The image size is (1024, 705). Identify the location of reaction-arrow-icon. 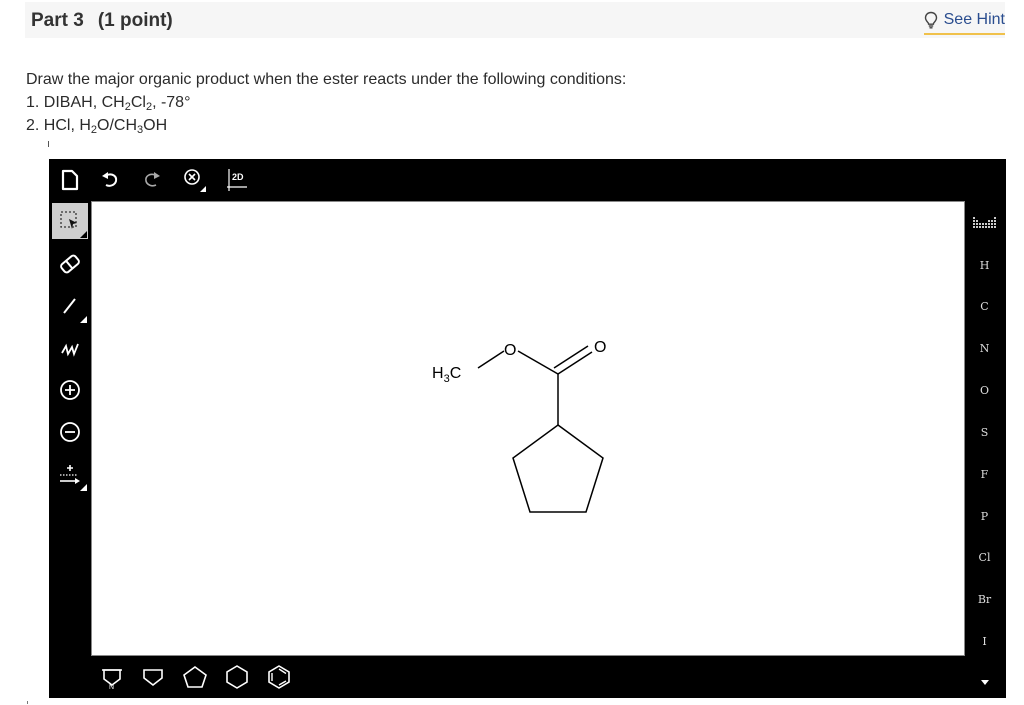
(70, 474).